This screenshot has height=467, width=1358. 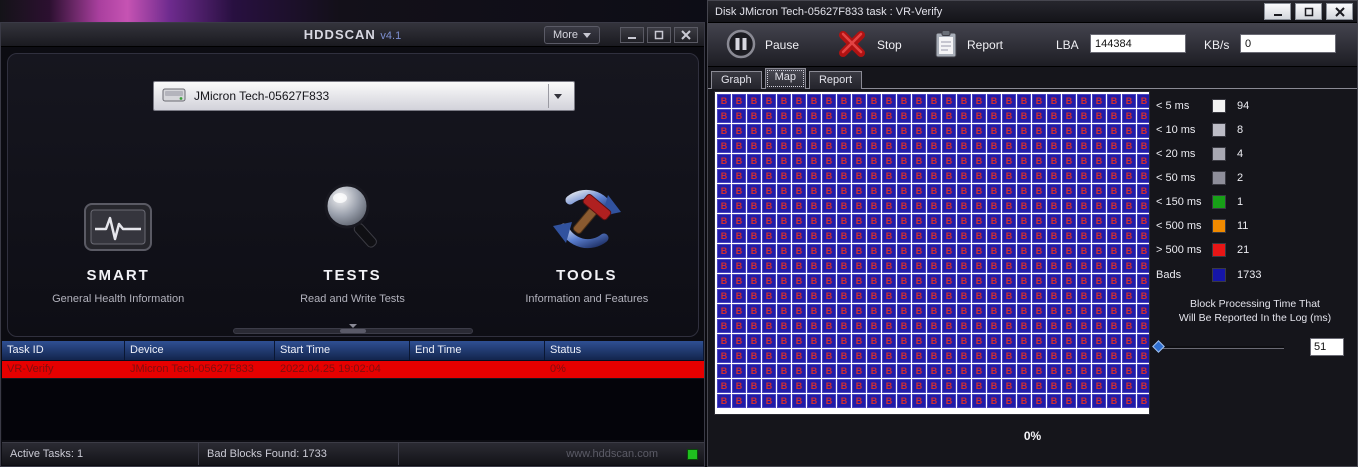 What do you see at coordinates (1255, 153) in the screenshot?
I see `legend-item: < 20 ms 4` at bounding box center [1255, 153].